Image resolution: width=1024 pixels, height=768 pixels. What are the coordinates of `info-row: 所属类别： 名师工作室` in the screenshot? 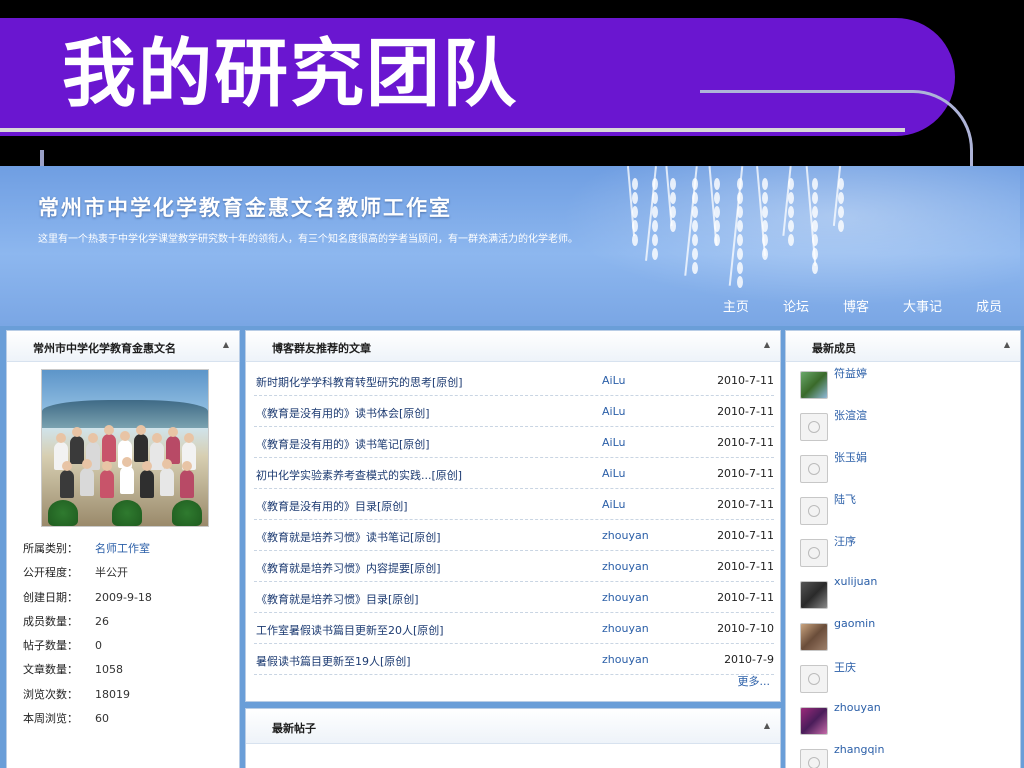 It's located at (128, 549).